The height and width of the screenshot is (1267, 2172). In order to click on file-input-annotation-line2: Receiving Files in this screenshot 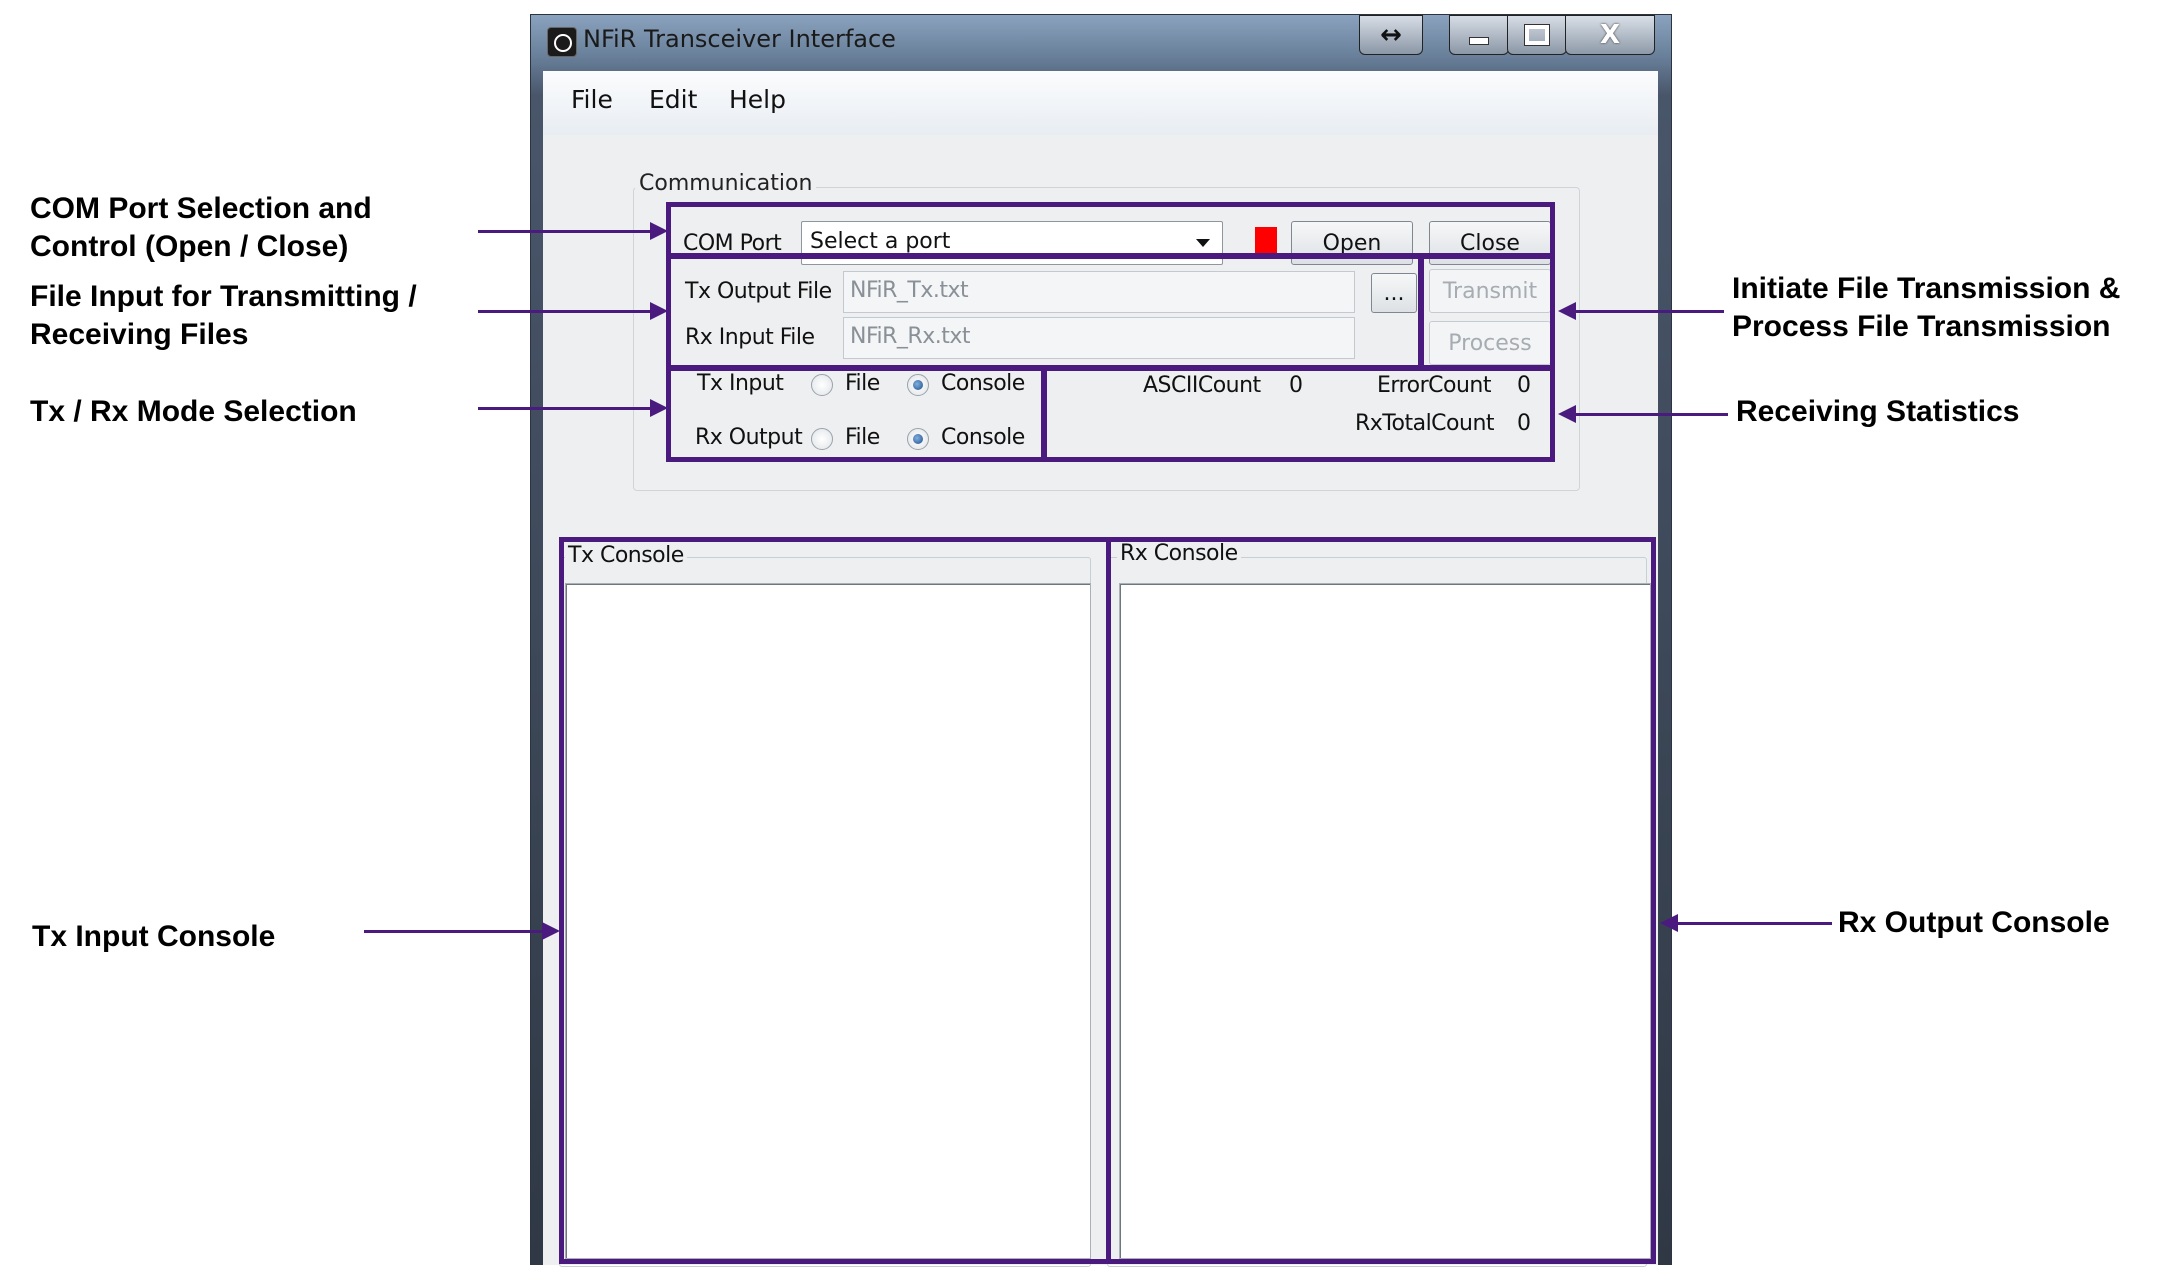, I will do `click(139, 334)`.